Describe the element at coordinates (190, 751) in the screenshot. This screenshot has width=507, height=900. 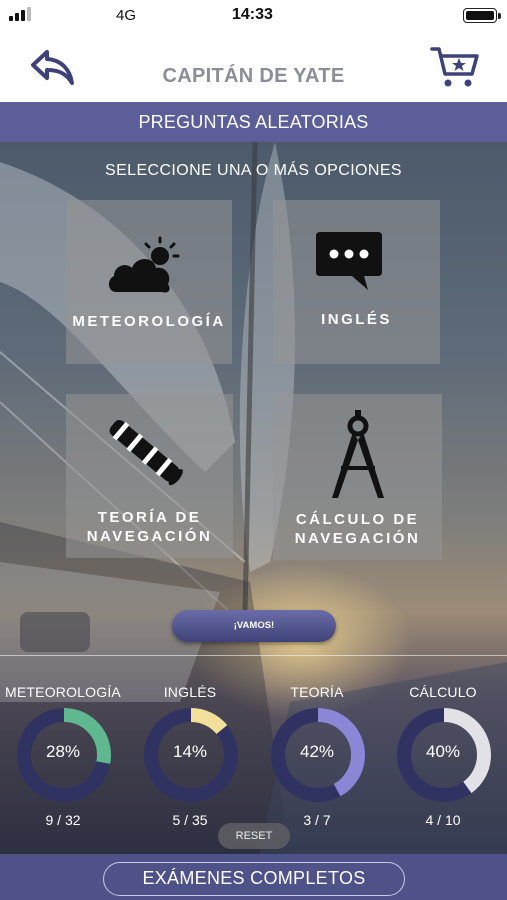
I see `stat-percent: 14%` at that location.